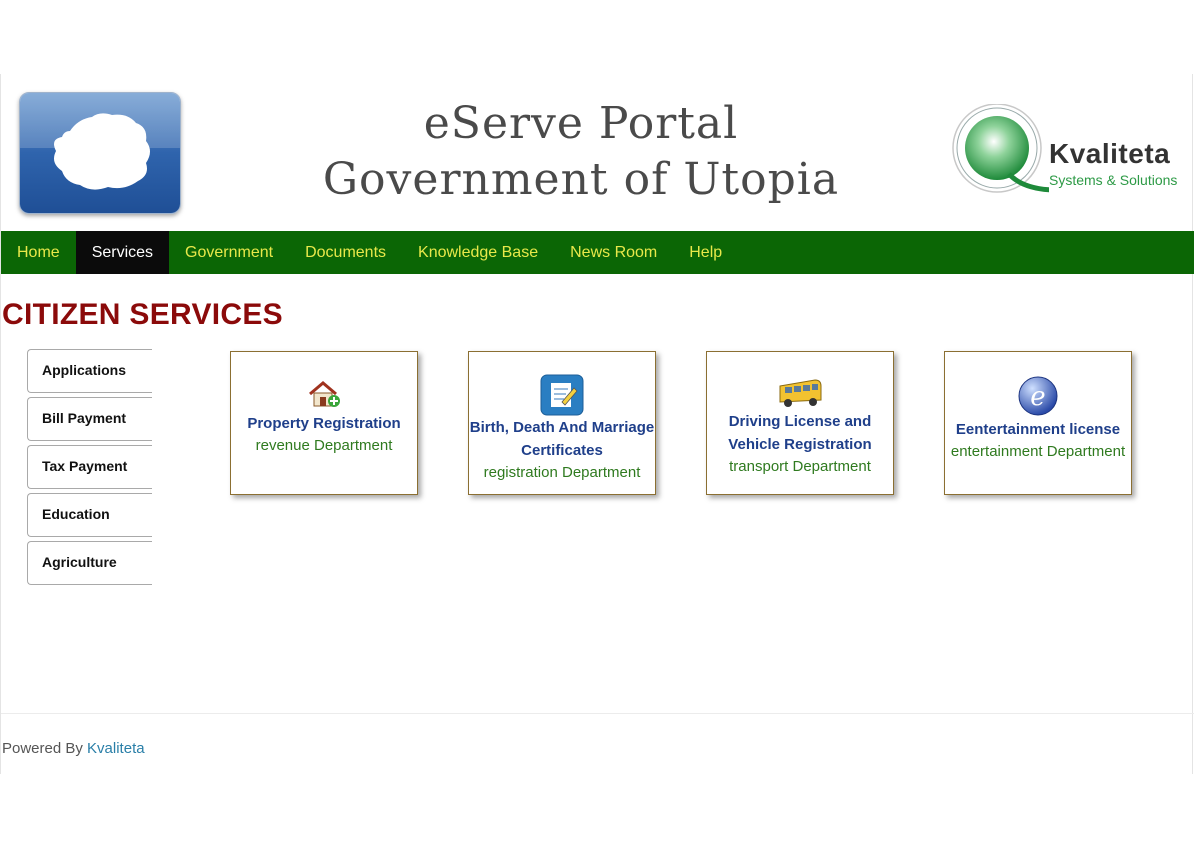 The width and height of the screenshot is (1194, 850). I want to click on footer-divider, so click(597, 713).